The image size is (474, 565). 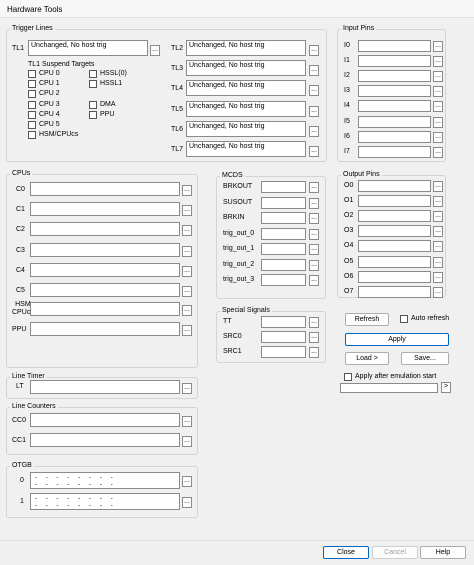 What do you see at coordinates (367, 319) in the screenshot?
I see `refresh-button: Refresh` at bounding box center [367, 319].